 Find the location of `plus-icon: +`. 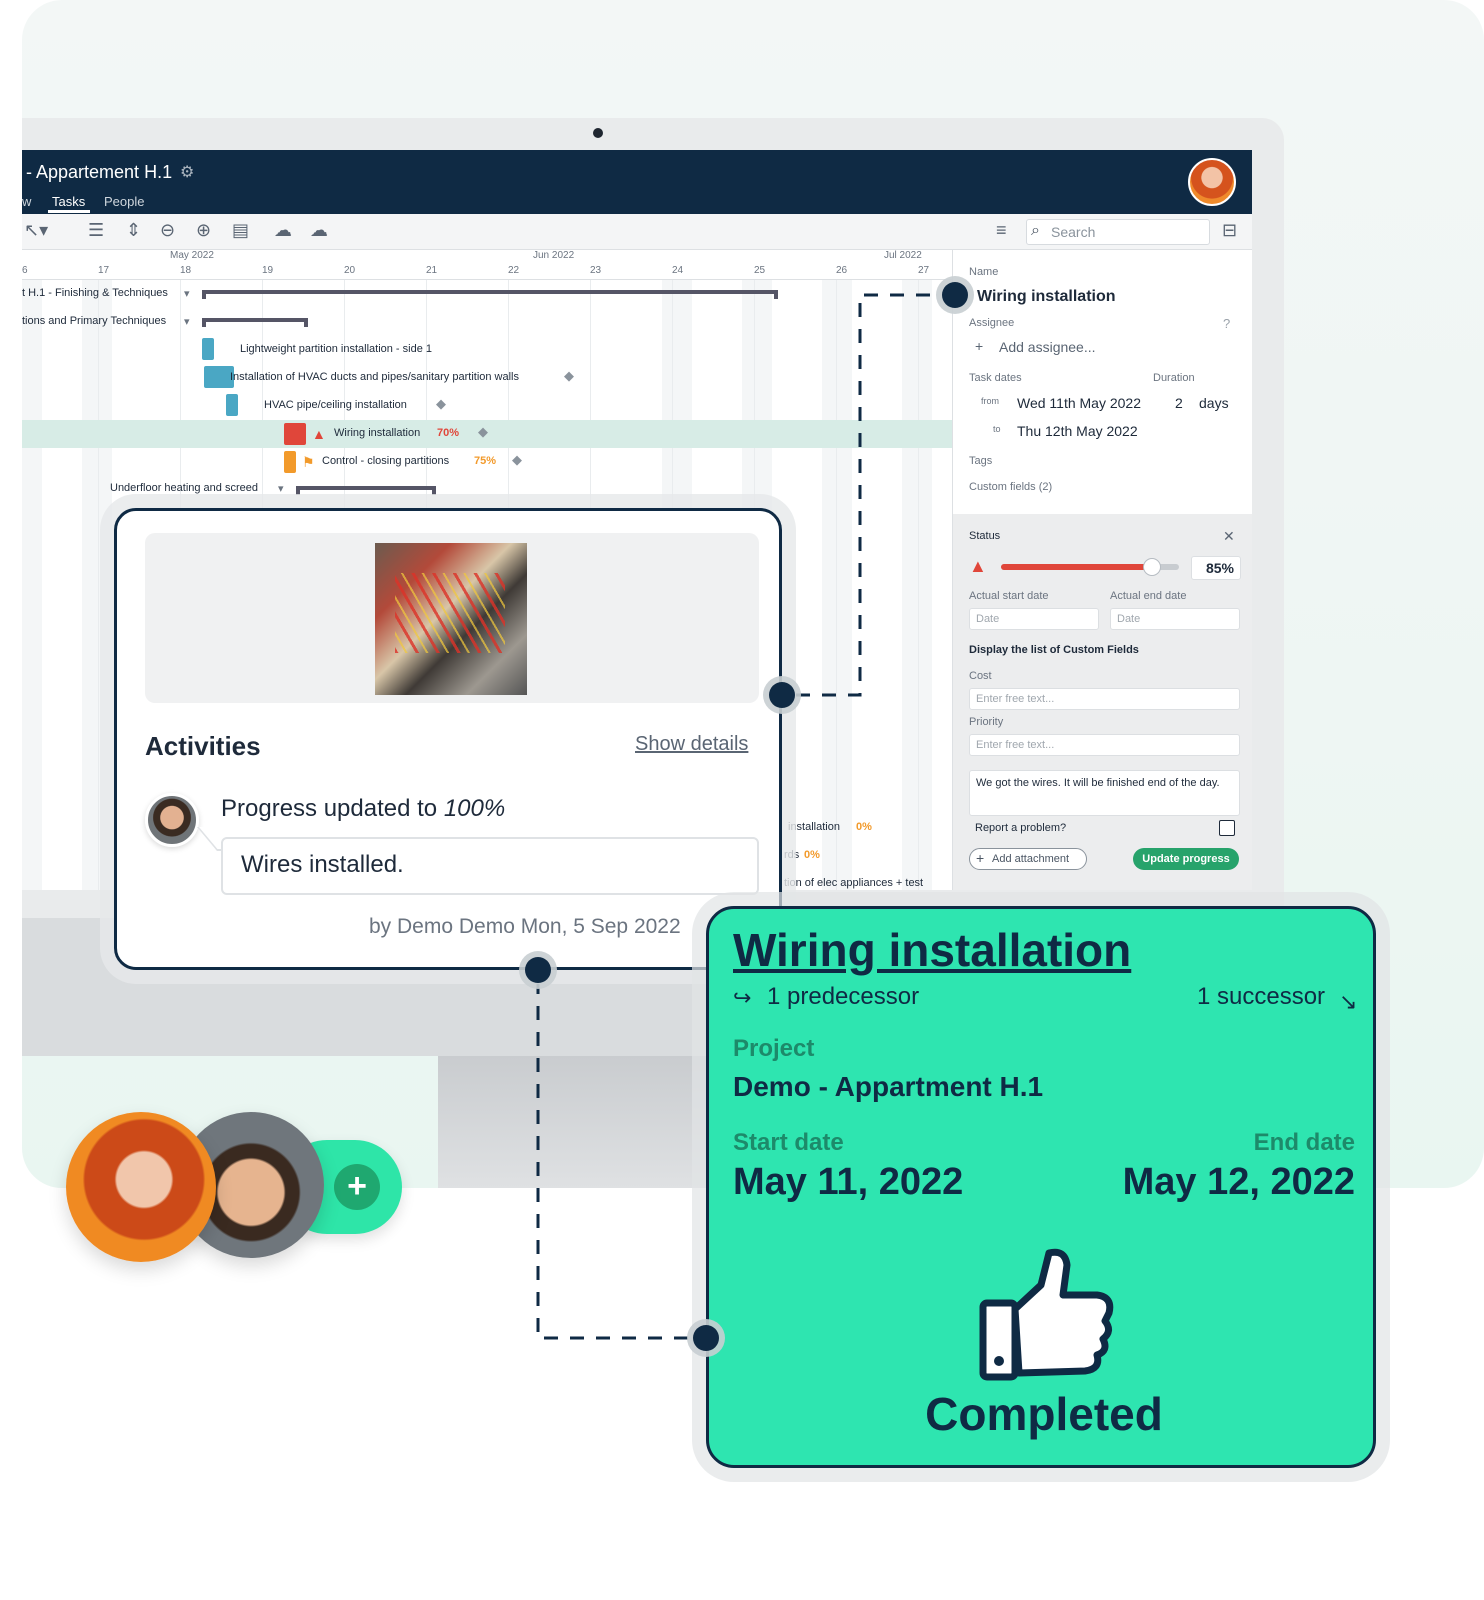

plus-icon: + is located at coordinates (357, 1187).